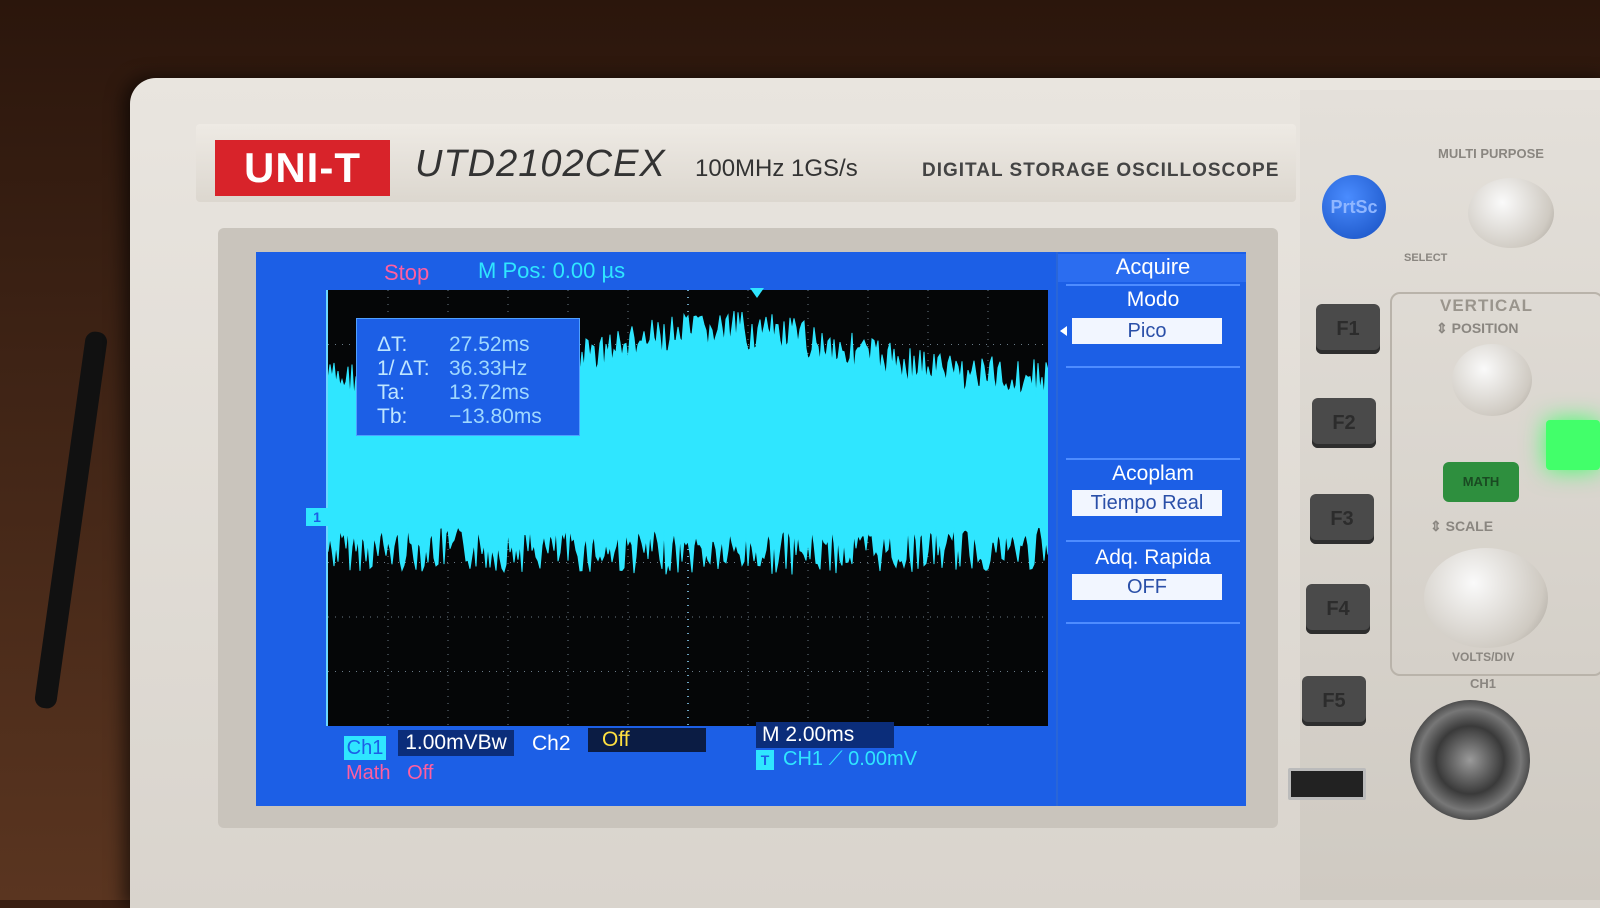 This screenshot has height=908, width=1600. What do you see at coordinates (365, 748) in the screenshot?
I see `ch1-badge: Ch1` at bounding box center [365, 748].